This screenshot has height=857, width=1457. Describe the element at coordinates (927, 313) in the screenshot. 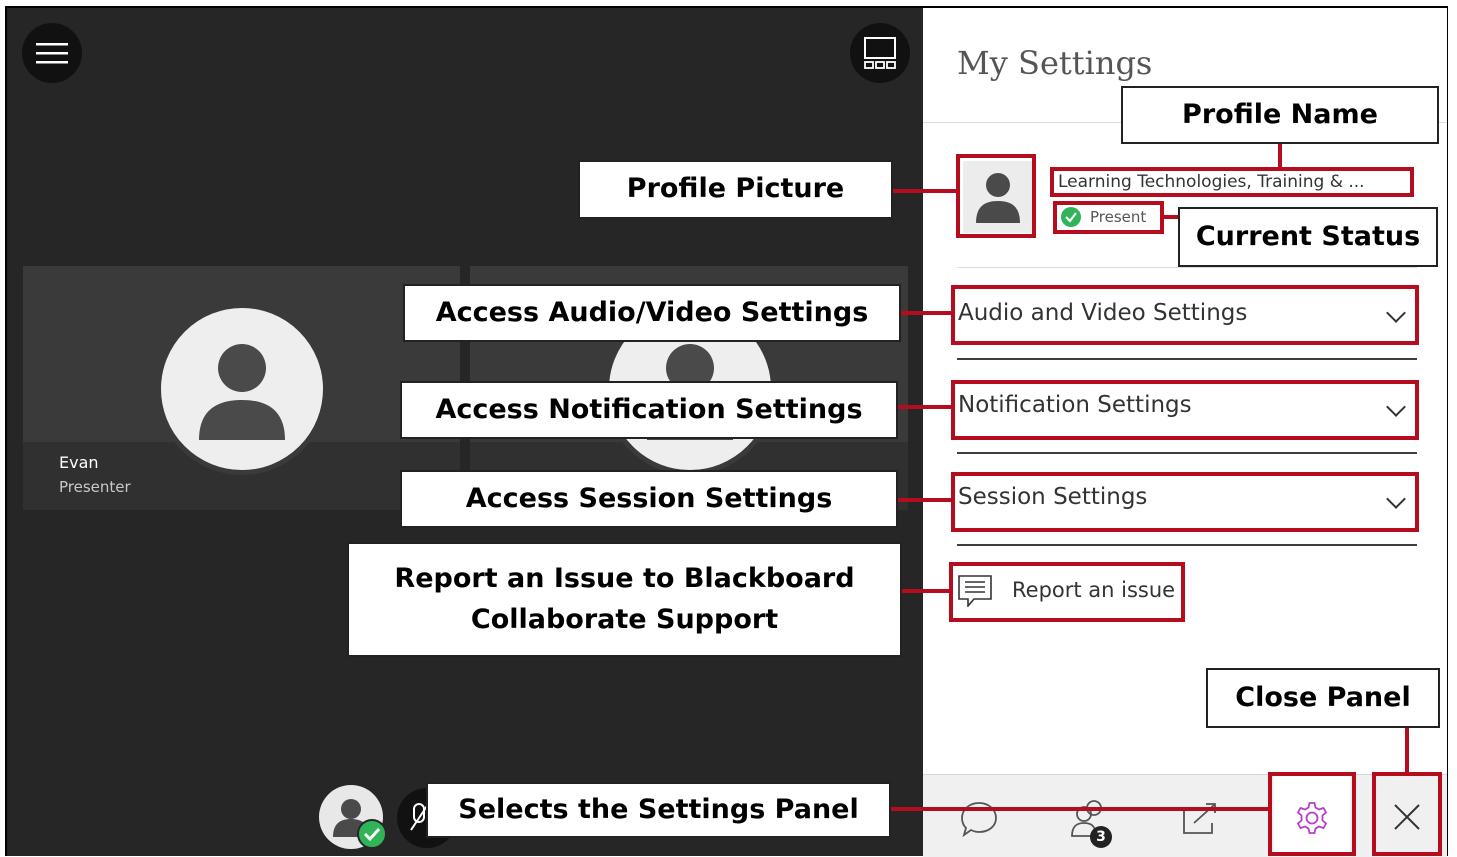

I see `connector-audio-video` at that location.